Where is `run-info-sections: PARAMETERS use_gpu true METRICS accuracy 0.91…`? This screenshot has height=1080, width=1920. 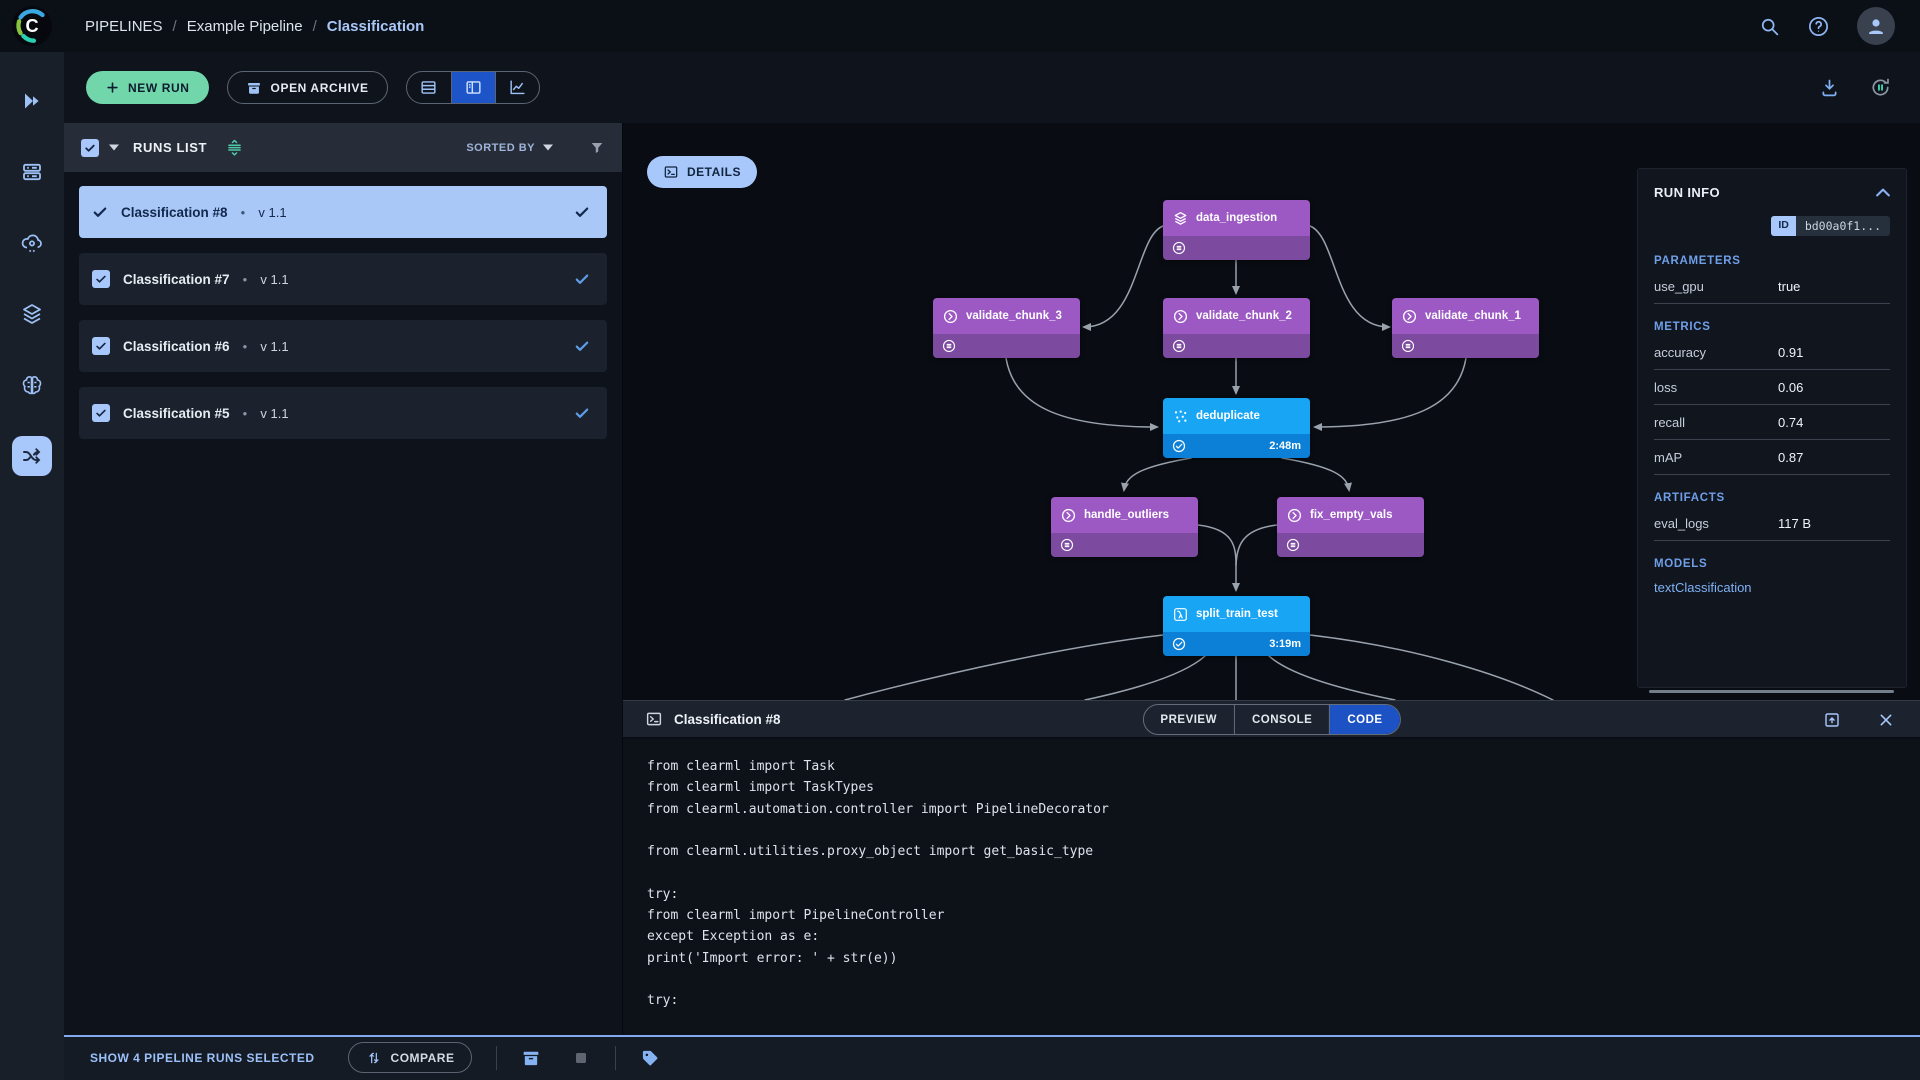 run-info-sections: PARAMETERS use_gpu true METRICS accuracy 0.91… is located at coordinates (1772, 425).